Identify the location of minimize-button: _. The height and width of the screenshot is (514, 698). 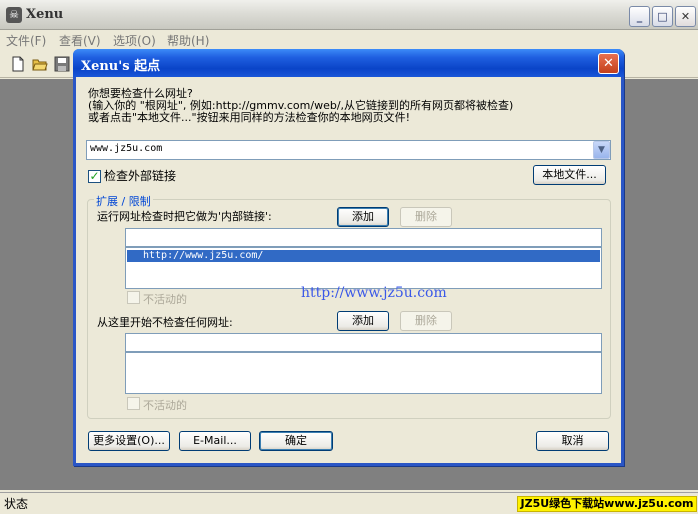
(639, 16).